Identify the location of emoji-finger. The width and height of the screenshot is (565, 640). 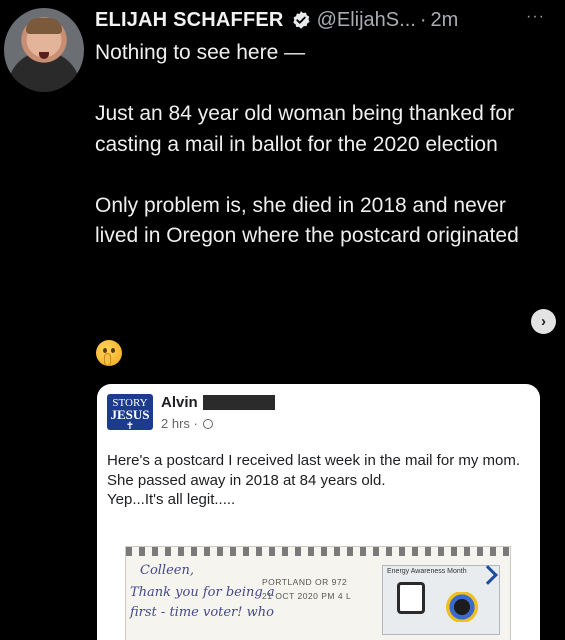
(107, 359).